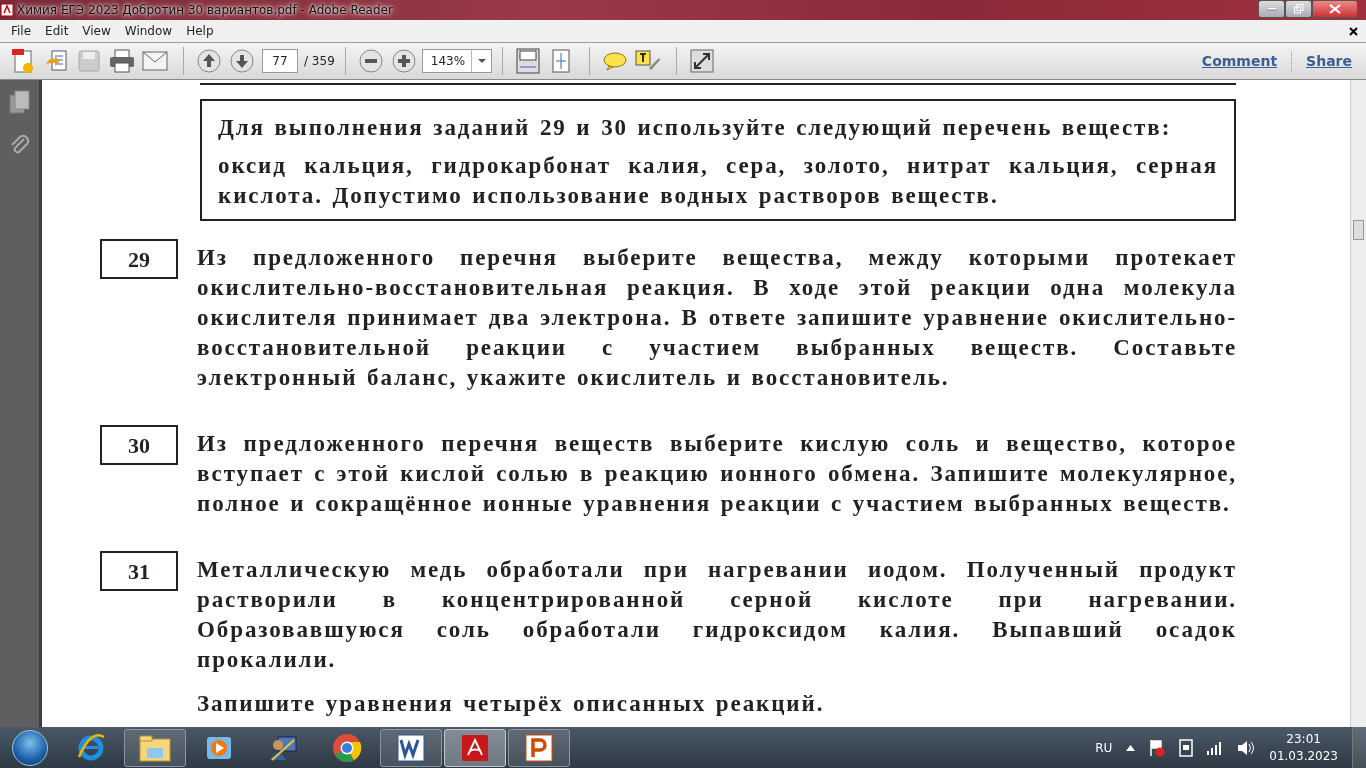 The image size is (1366, 768). I want to click on task-number: 29, so click(139, 259).